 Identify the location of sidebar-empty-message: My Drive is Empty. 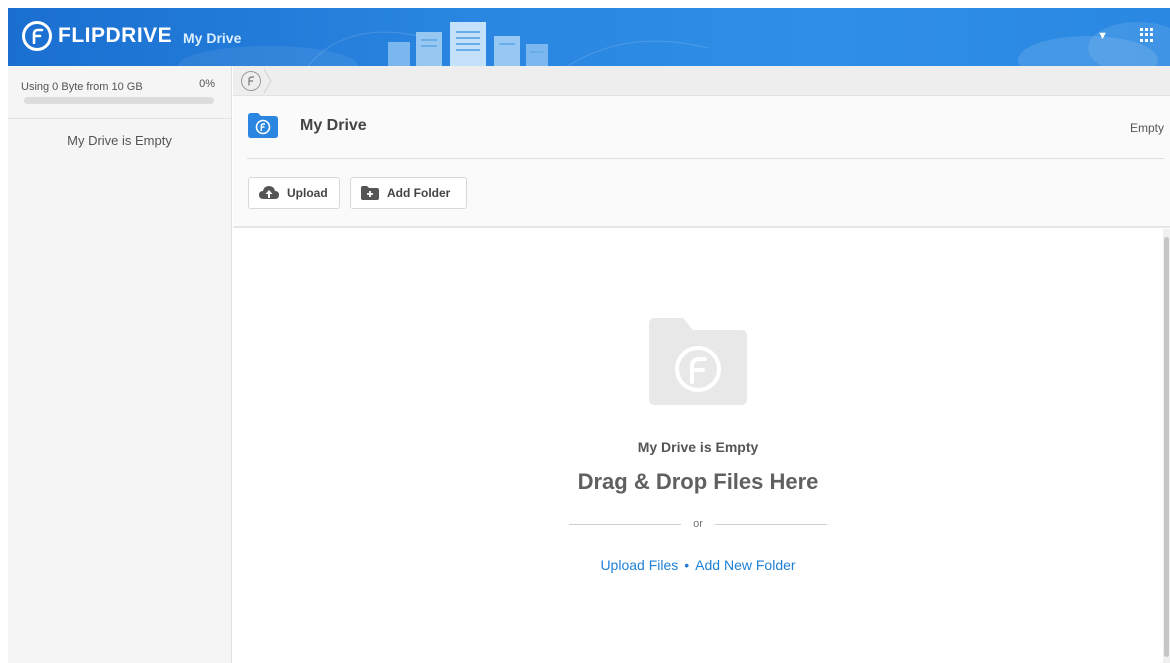
(119, 140).